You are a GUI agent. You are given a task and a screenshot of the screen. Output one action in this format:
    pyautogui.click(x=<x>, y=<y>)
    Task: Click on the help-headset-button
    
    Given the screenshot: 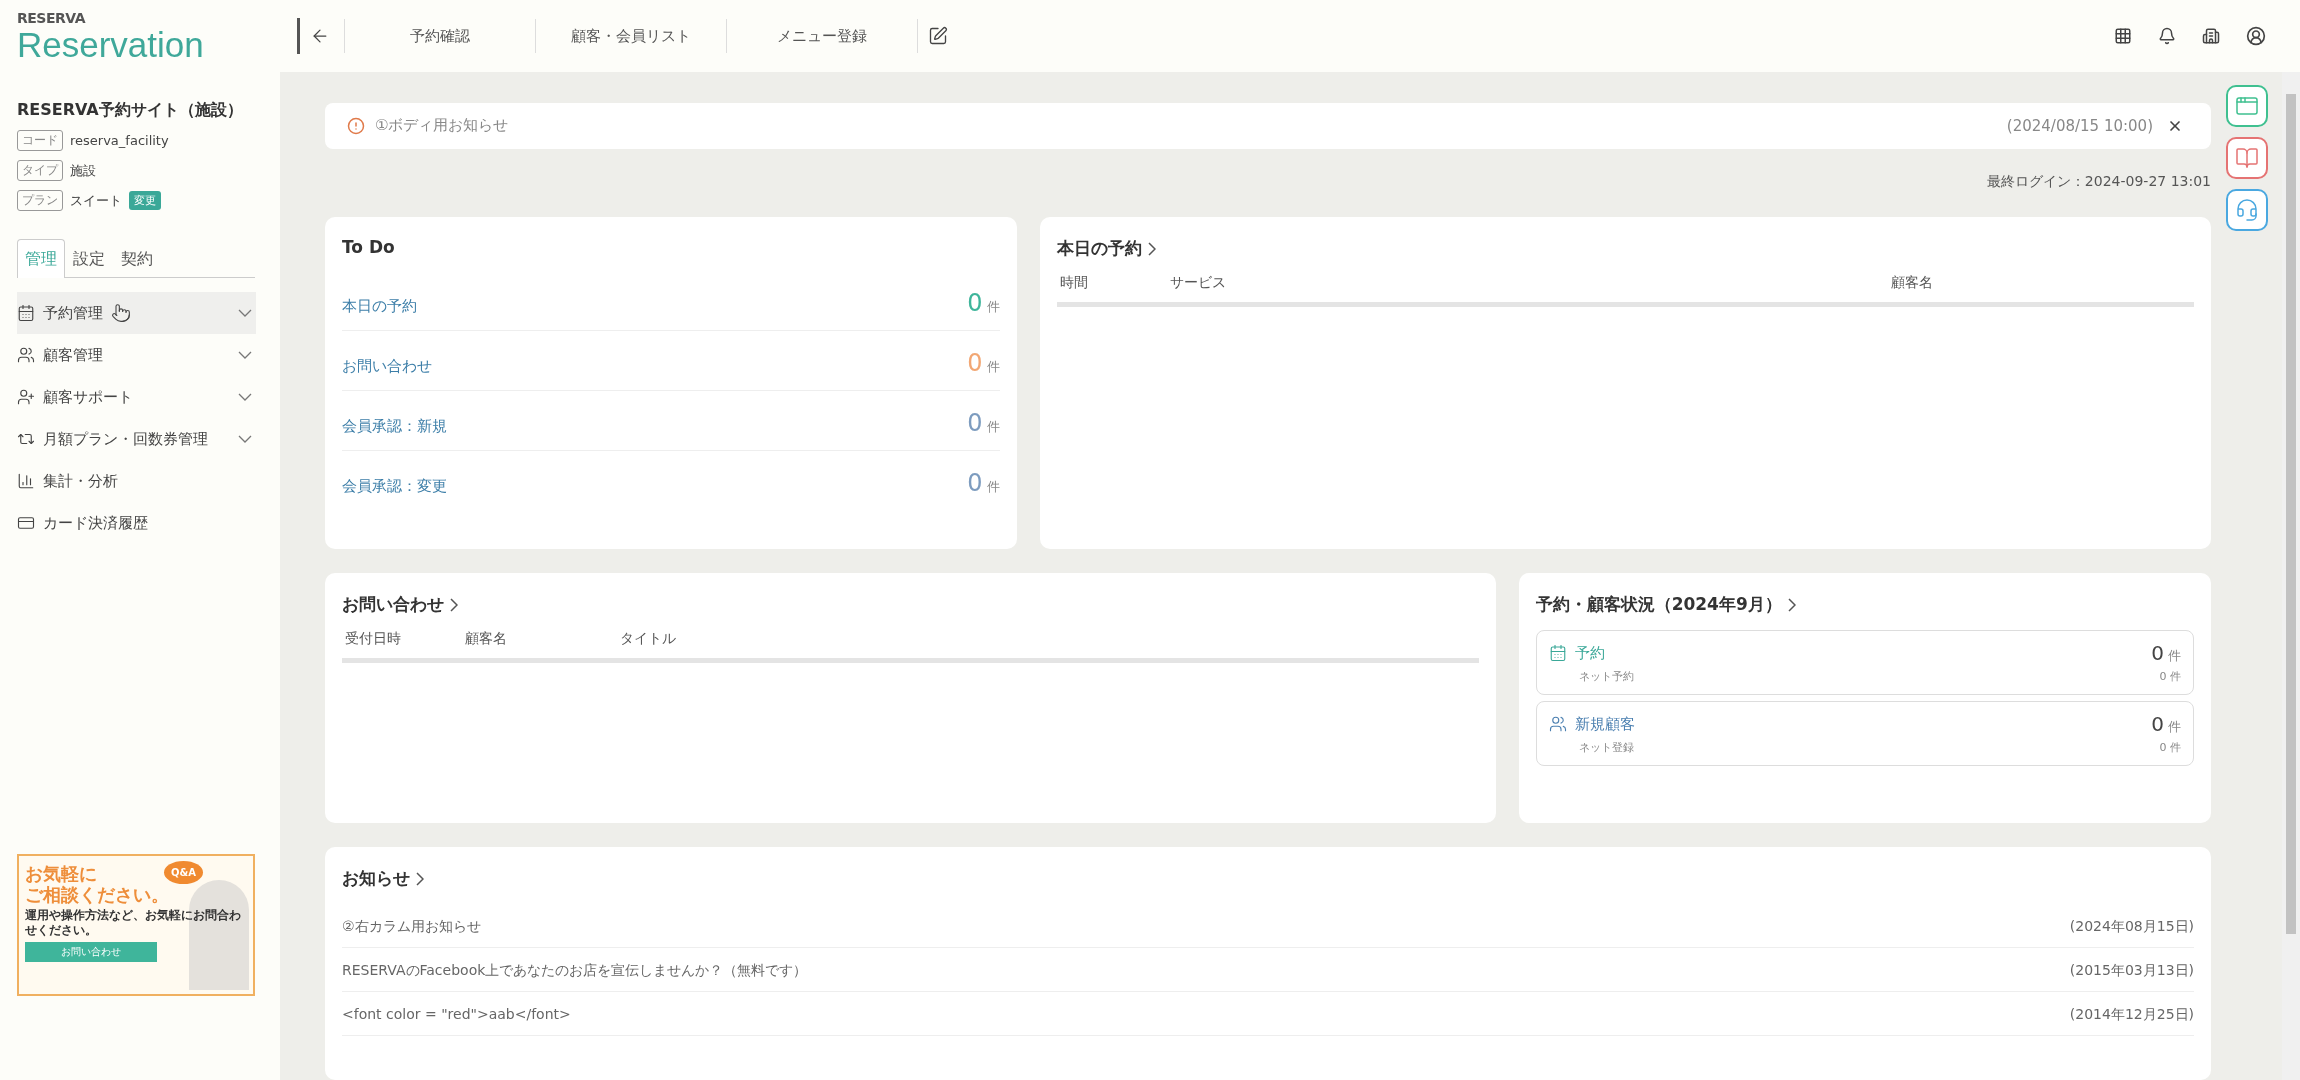 What is the action you would take?
    pyautogui.click(x=2246, y=210)
    